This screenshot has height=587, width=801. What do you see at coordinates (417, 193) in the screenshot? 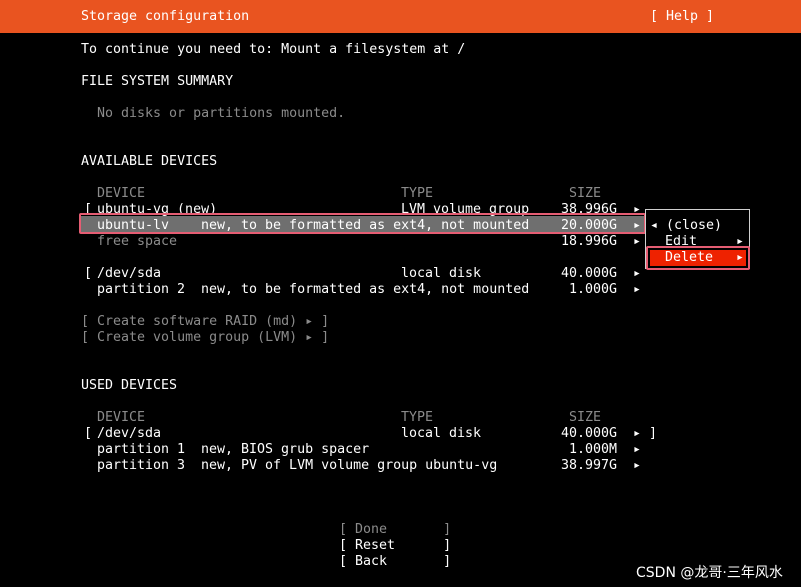
I see `available-col-type: TYPE` at bounding box center [417, 193].